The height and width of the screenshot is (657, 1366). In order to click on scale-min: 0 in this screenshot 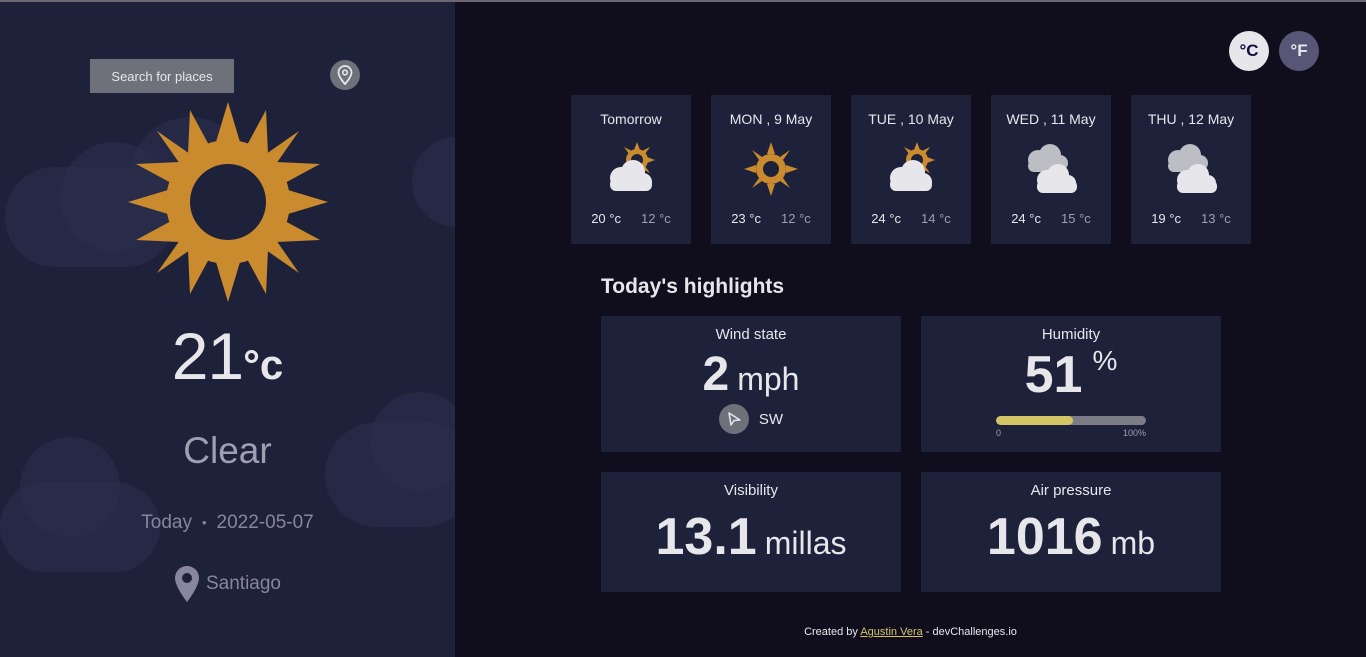, I will do `click(999, 433)`.